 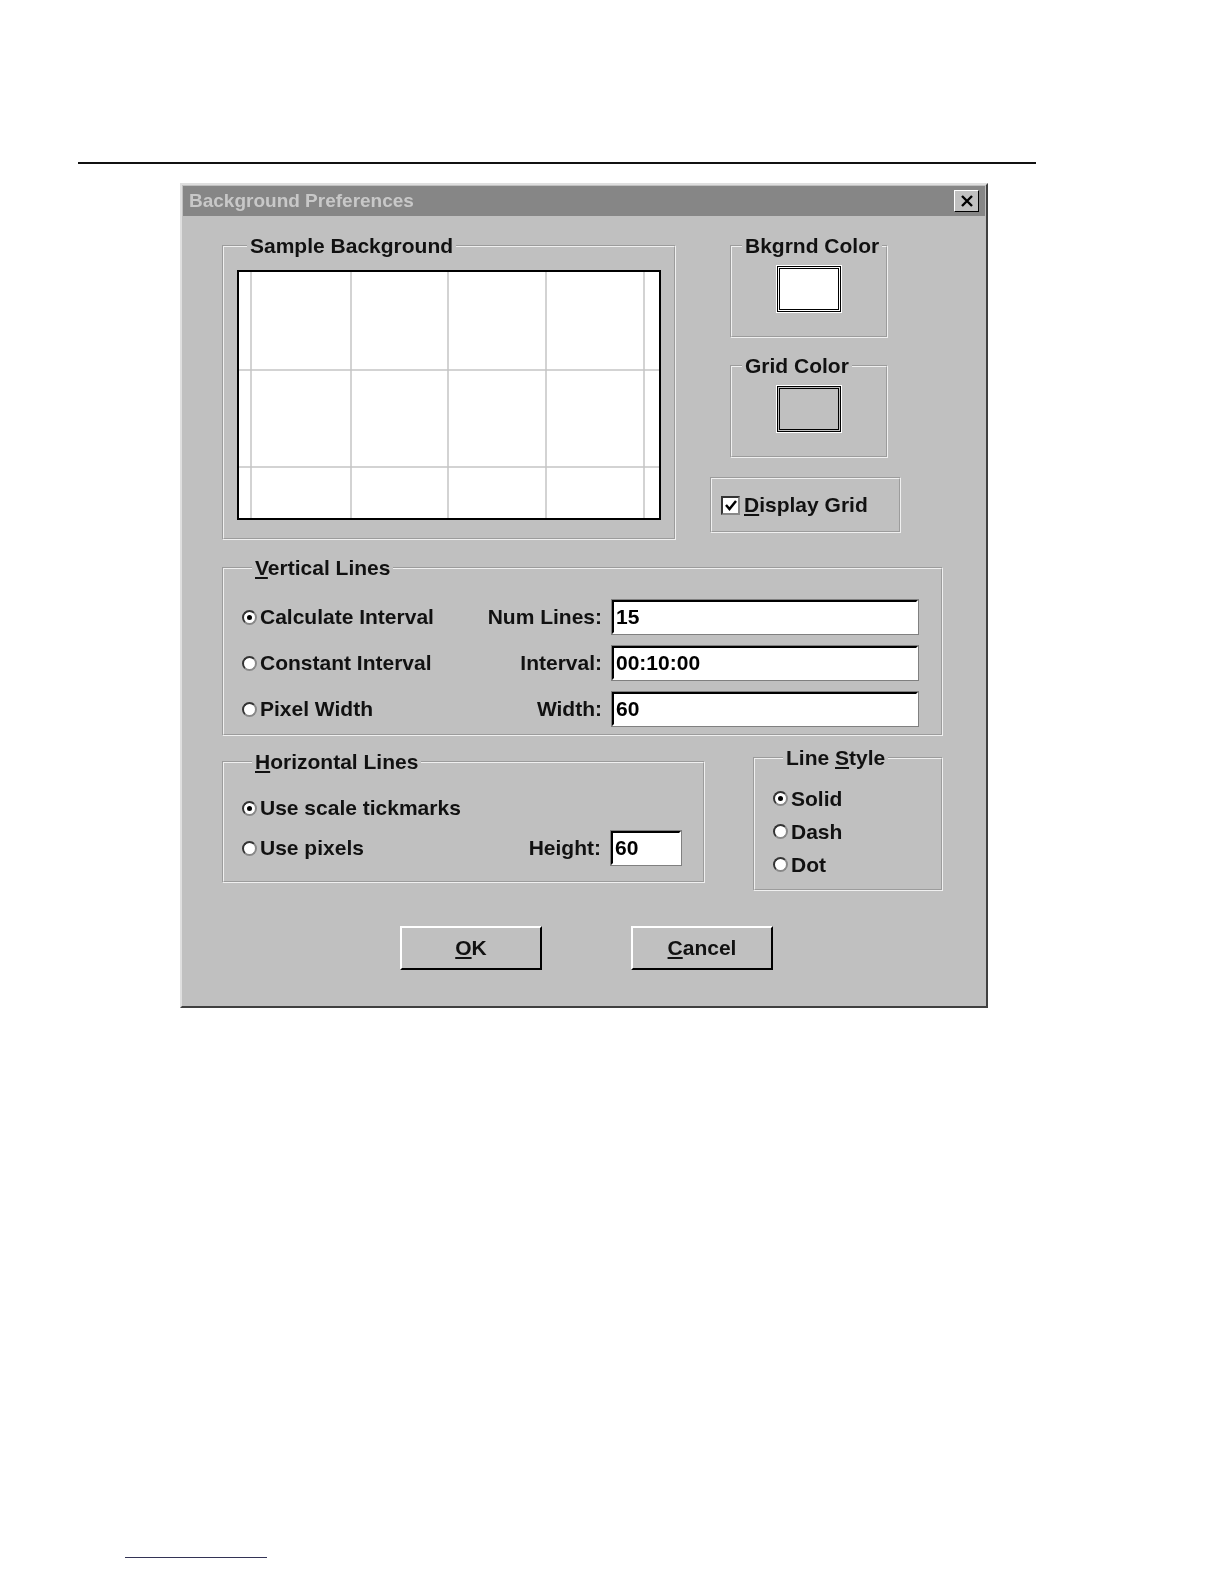 What do you see at coordinates (301, 201) in the screenshot?
I see `window-title: Background Preferences` at bounding box center [301, 201].